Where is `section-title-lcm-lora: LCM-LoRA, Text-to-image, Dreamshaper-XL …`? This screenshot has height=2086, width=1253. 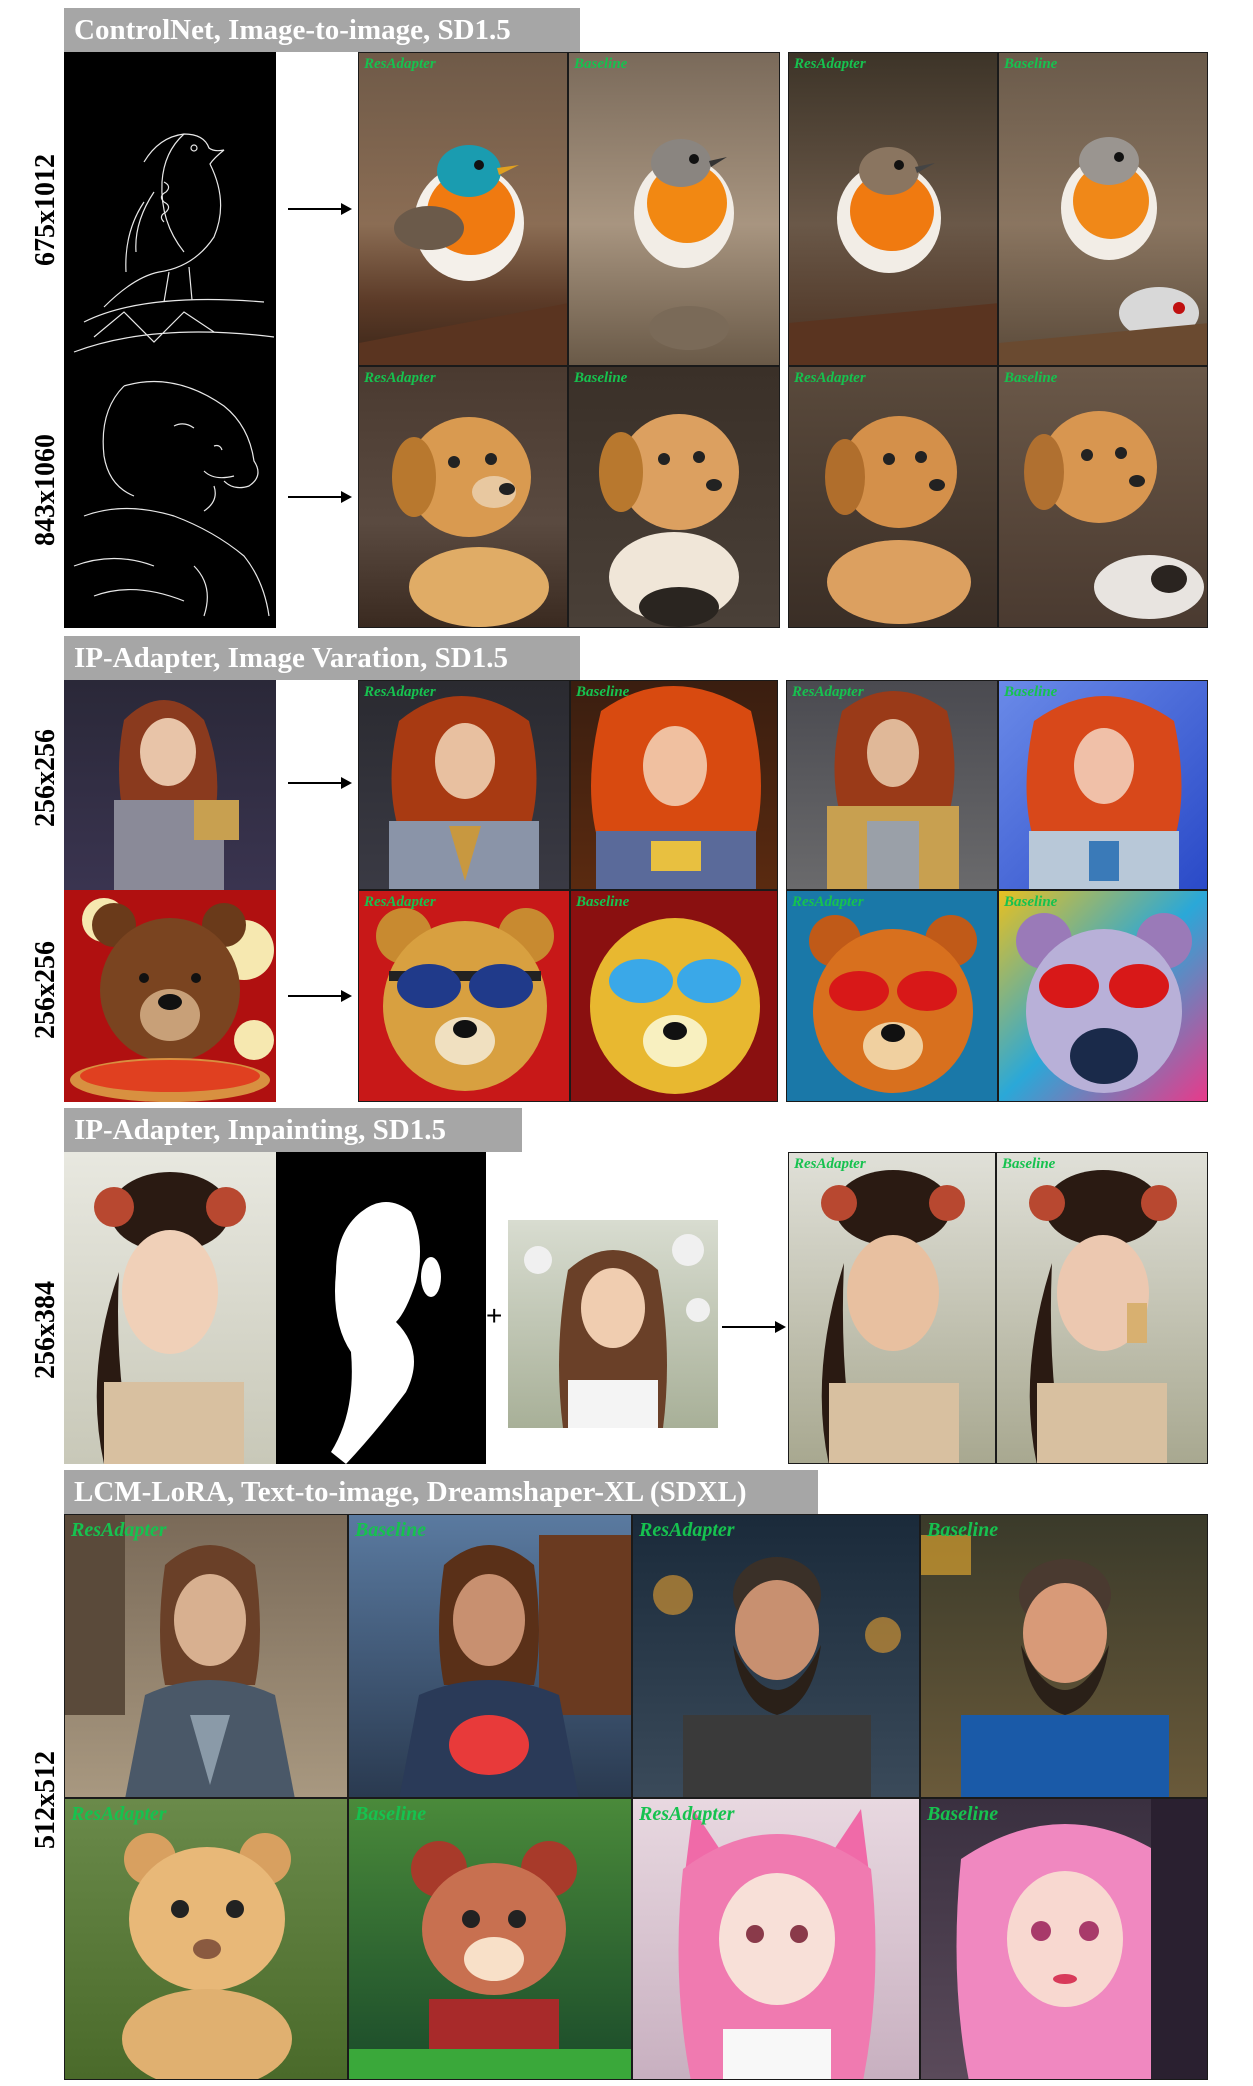 section-title-lcm-lora: LCM-LoRA, Text-to-image, Dreamshaper-XL … is located at coordinates (441, 1492).